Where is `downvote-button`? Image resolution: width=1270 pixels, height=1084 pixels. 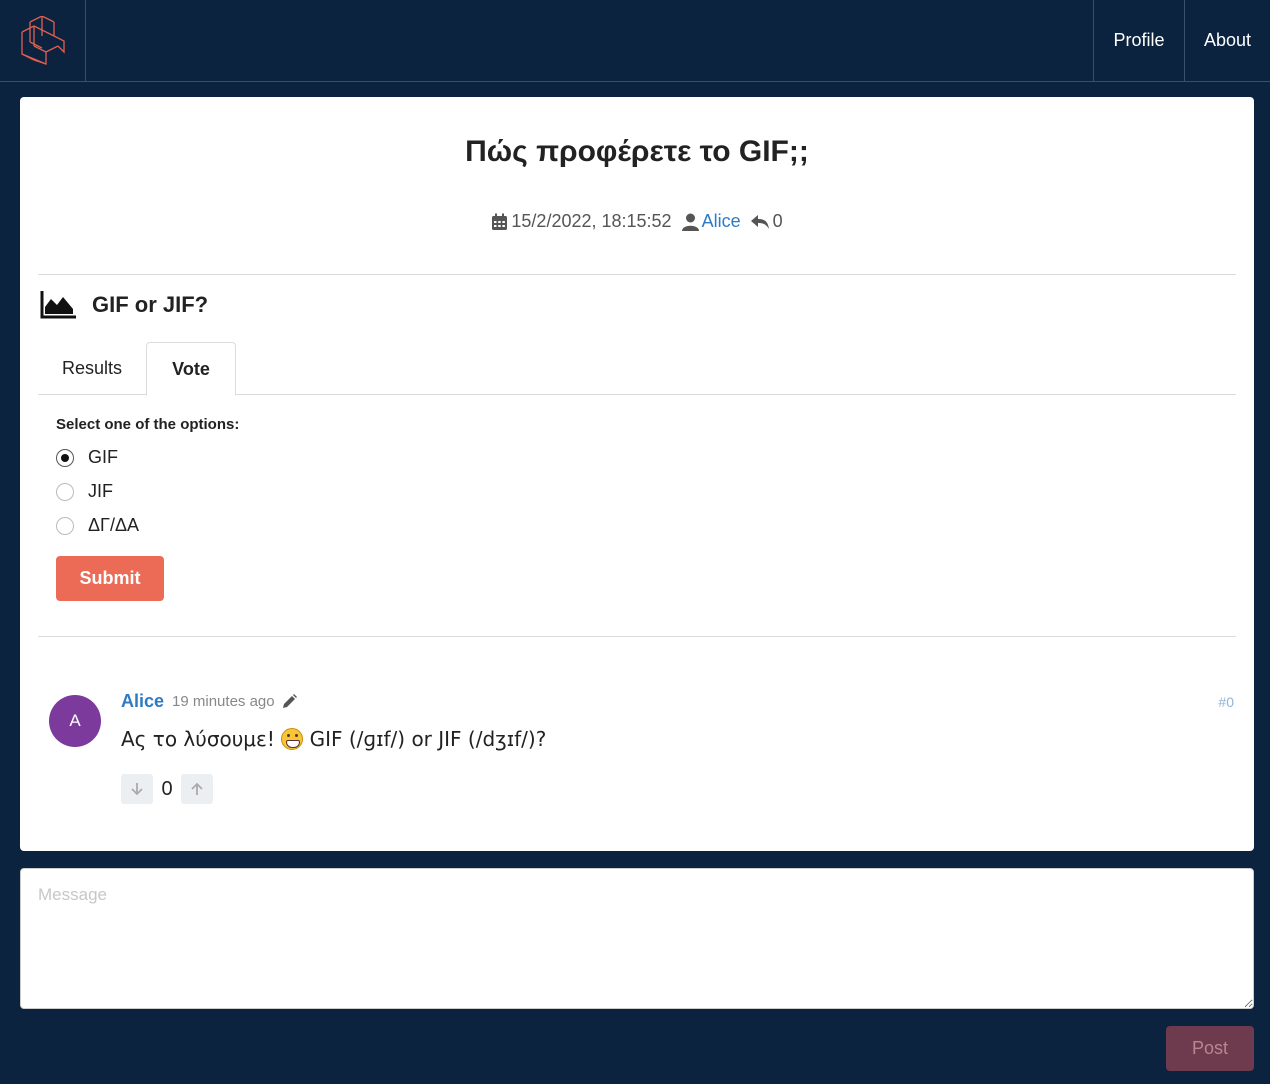
downvote-button is located at coordinates (137, 789).